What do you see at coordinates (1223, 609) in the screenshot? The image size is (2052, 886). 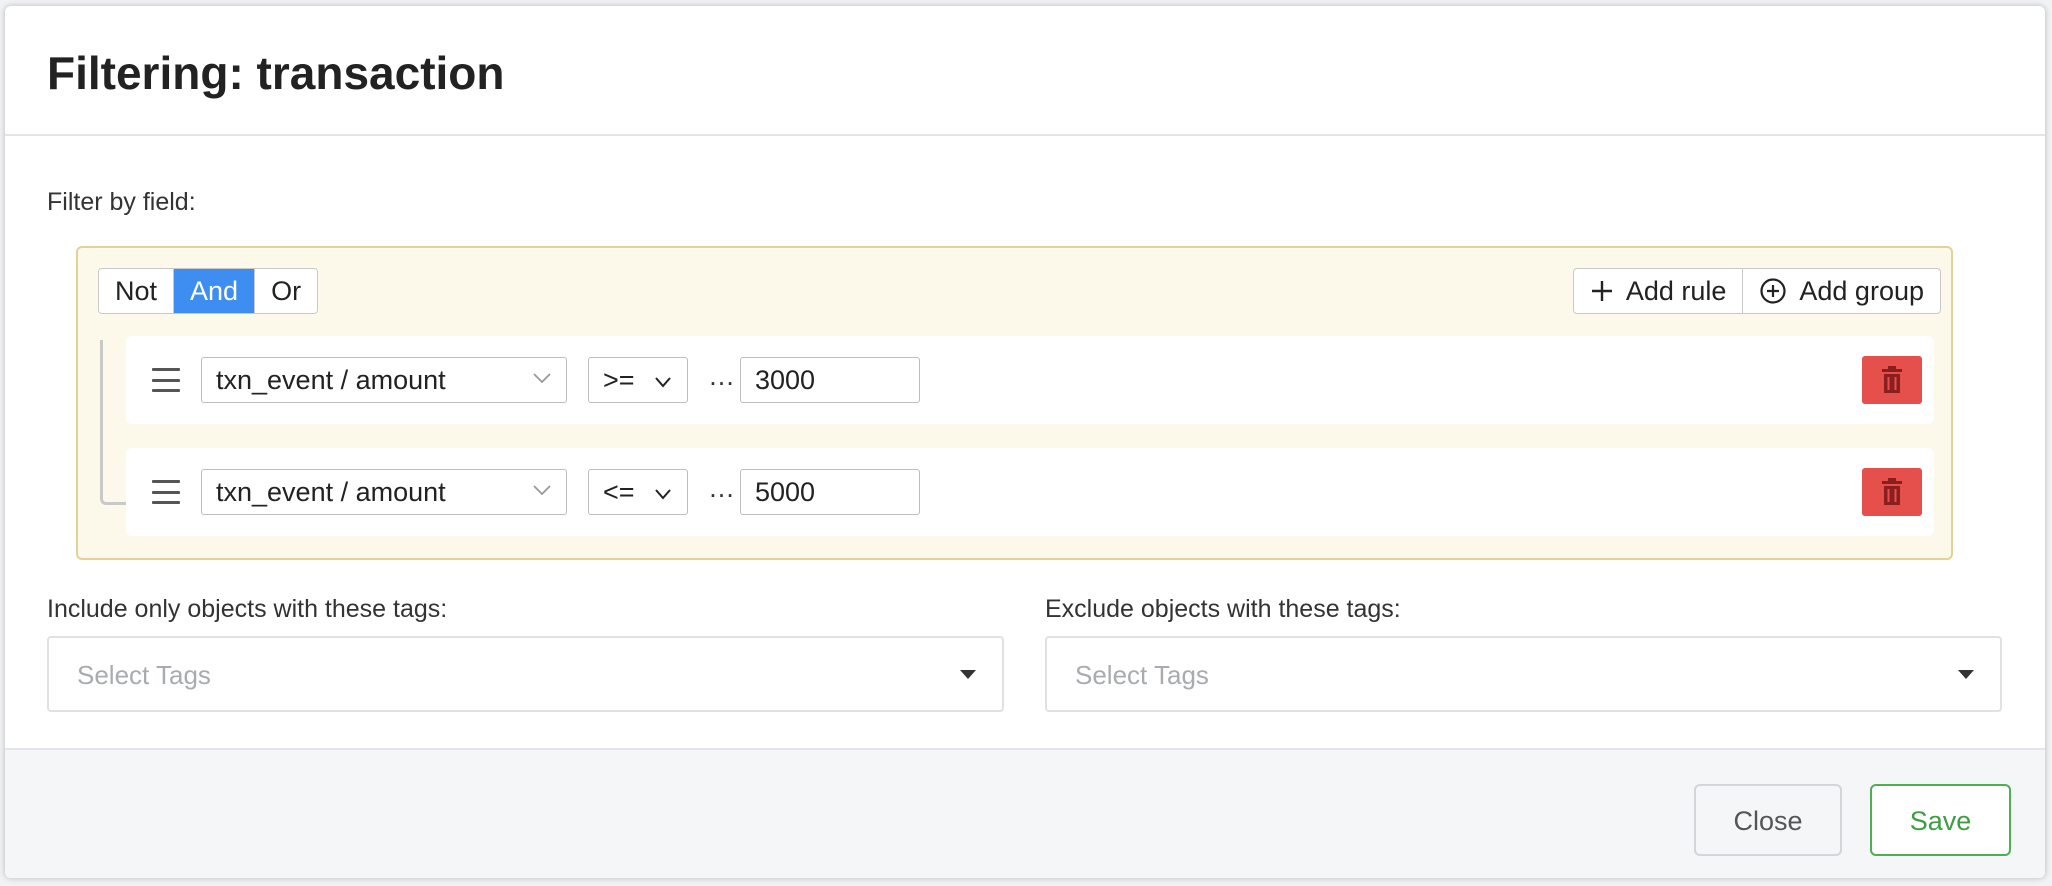 I see `exclude-tags-label: Exclude objects with these tags:` at bounding box center [1223, 609].